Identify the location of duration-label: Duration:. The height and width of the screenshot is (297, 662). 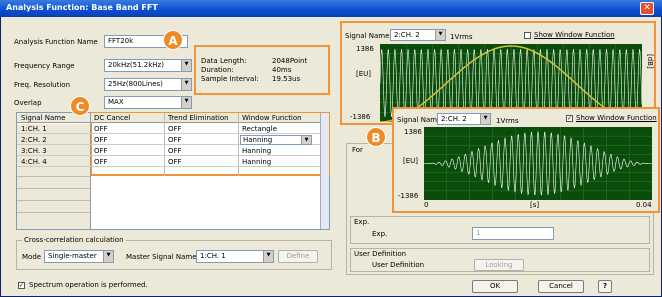
(217, 70).